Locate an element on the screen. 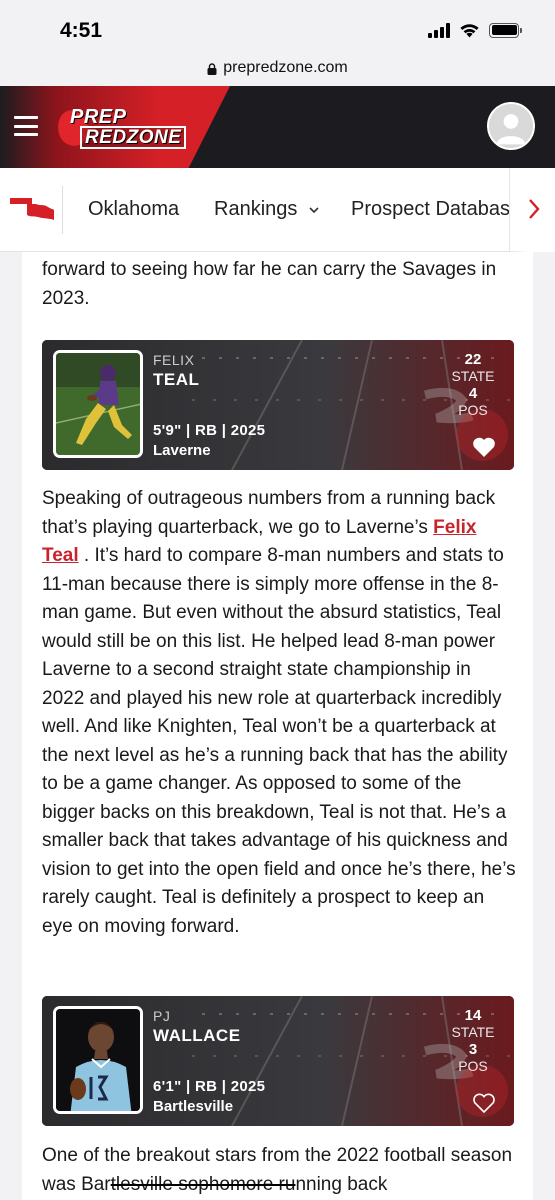 The width and height of the screenshot is (555, 1200). player-rankings: 22 STATE 4 POS is located at coordinates (473, 385).